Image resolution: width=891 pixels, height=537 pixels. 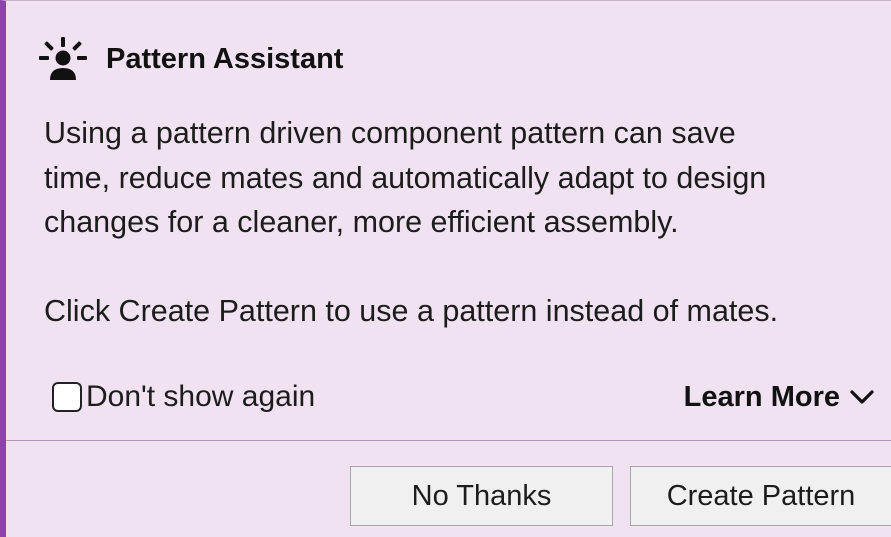 What do you see at coordinates (862, 397) in the screenshot?
I see `chevron-down-icon` at bounding box center [862, 397].